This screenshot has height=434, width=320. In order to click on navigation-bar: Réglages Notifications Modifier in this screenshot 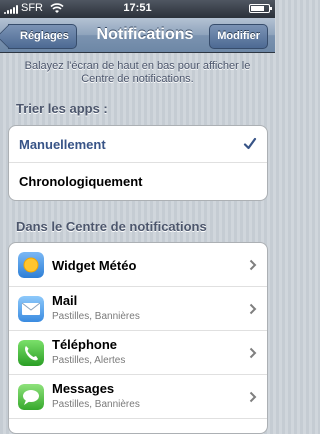, I will do `click(137, 35)`.